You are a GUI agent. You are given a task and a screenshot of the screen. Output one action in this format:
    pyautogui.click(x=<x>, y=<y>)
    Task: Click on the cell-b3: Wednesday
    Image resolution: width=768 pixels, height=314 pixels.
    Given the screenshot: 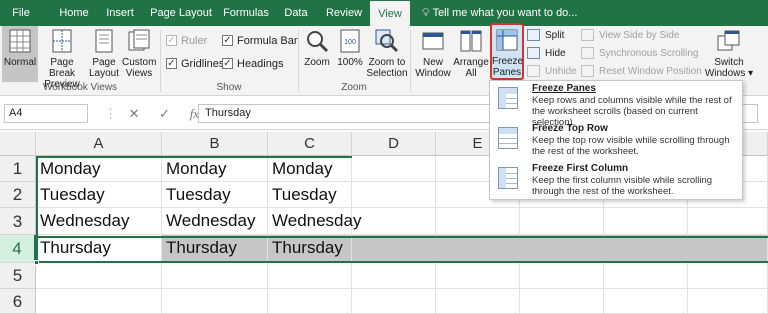 What is the action you would take?
    pyautogui.click(x=215, y=221)
    